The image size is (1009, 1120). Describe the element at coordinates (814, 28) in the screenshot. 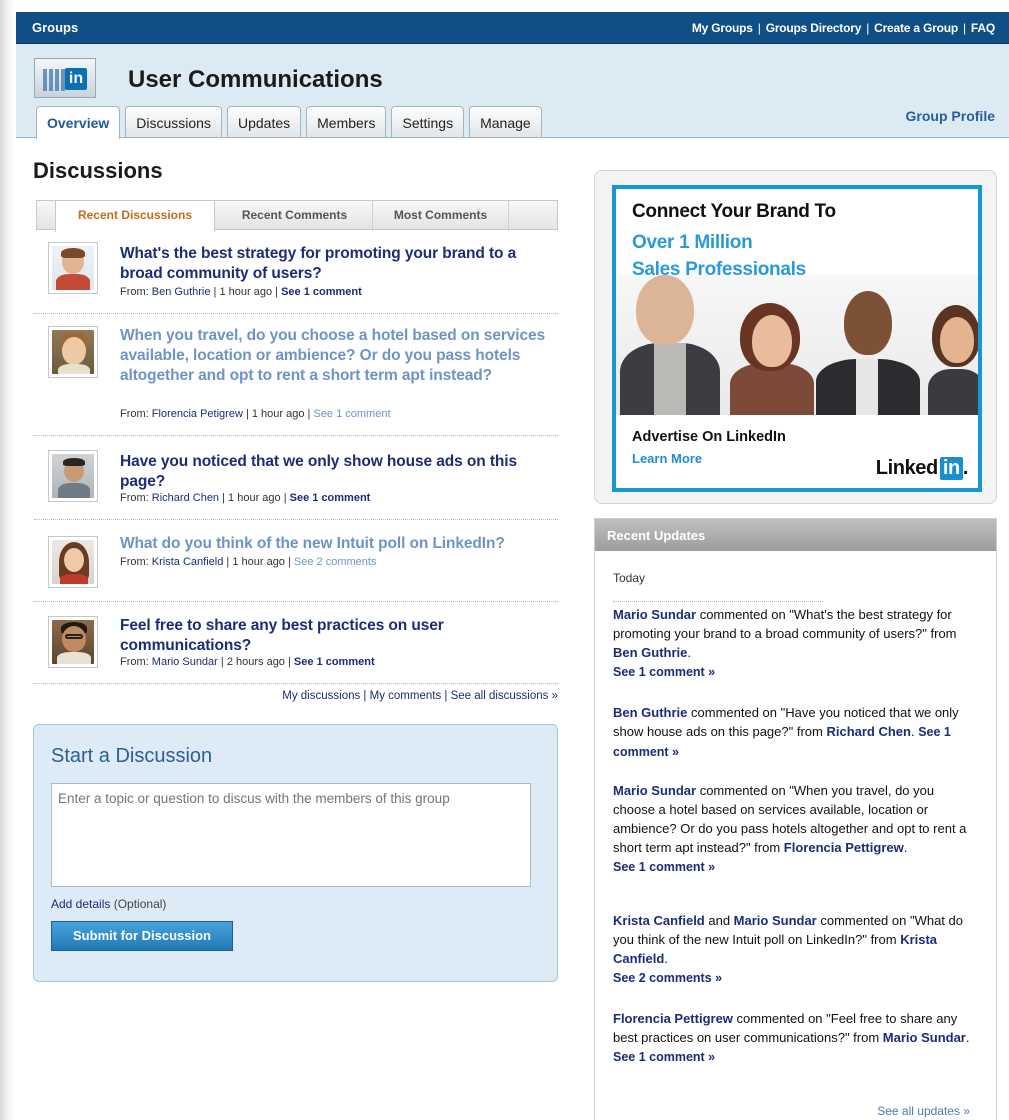

I see `groups-directory-link: Groups Directory` at that location.